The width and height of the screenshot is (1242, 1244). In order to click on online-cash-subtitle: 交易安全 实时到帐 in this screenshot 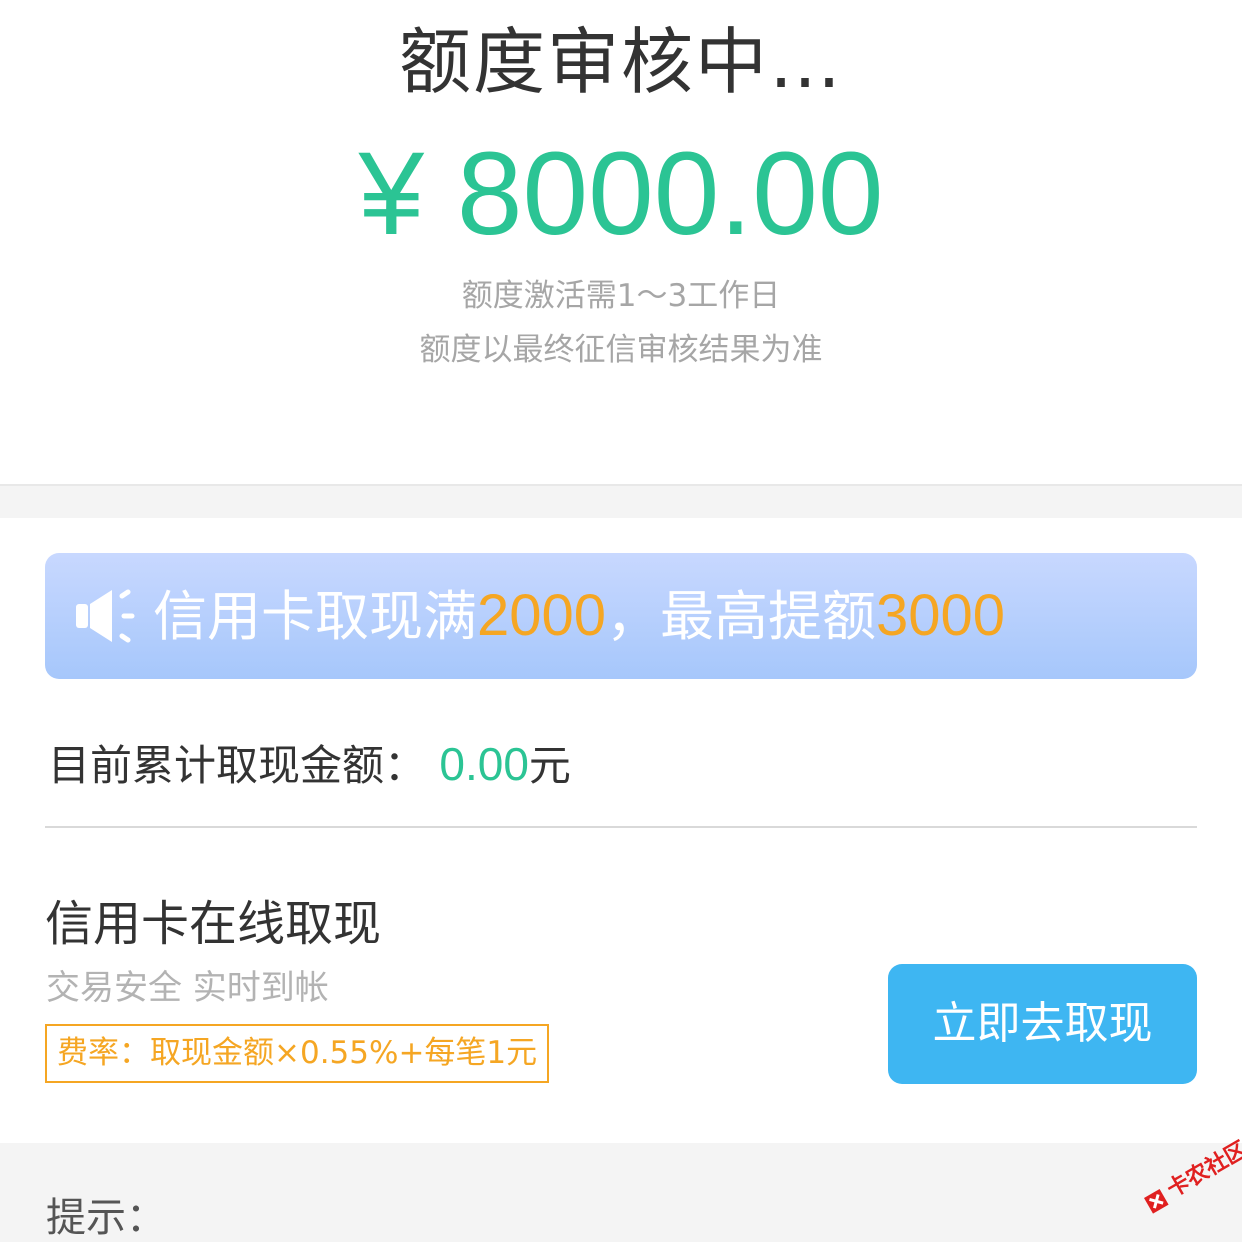, I will do `click(187, 988)`.